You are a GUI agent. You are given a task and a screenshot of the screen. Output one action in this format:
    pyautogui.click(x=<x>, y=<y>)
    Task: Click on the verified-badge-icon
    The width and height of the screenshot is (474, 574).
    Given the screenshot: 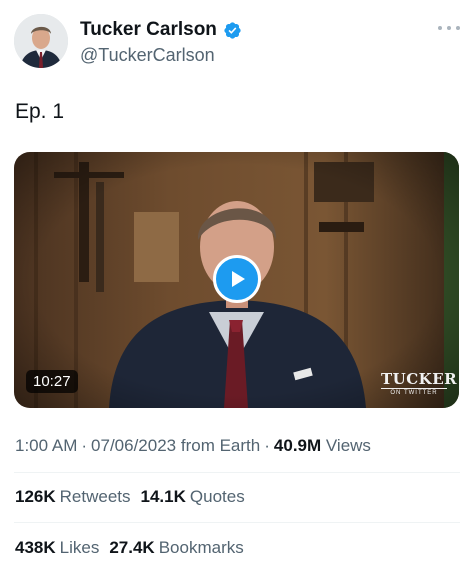 What is the action you would take?
    pyautogui.click(x=232, y=30)
    